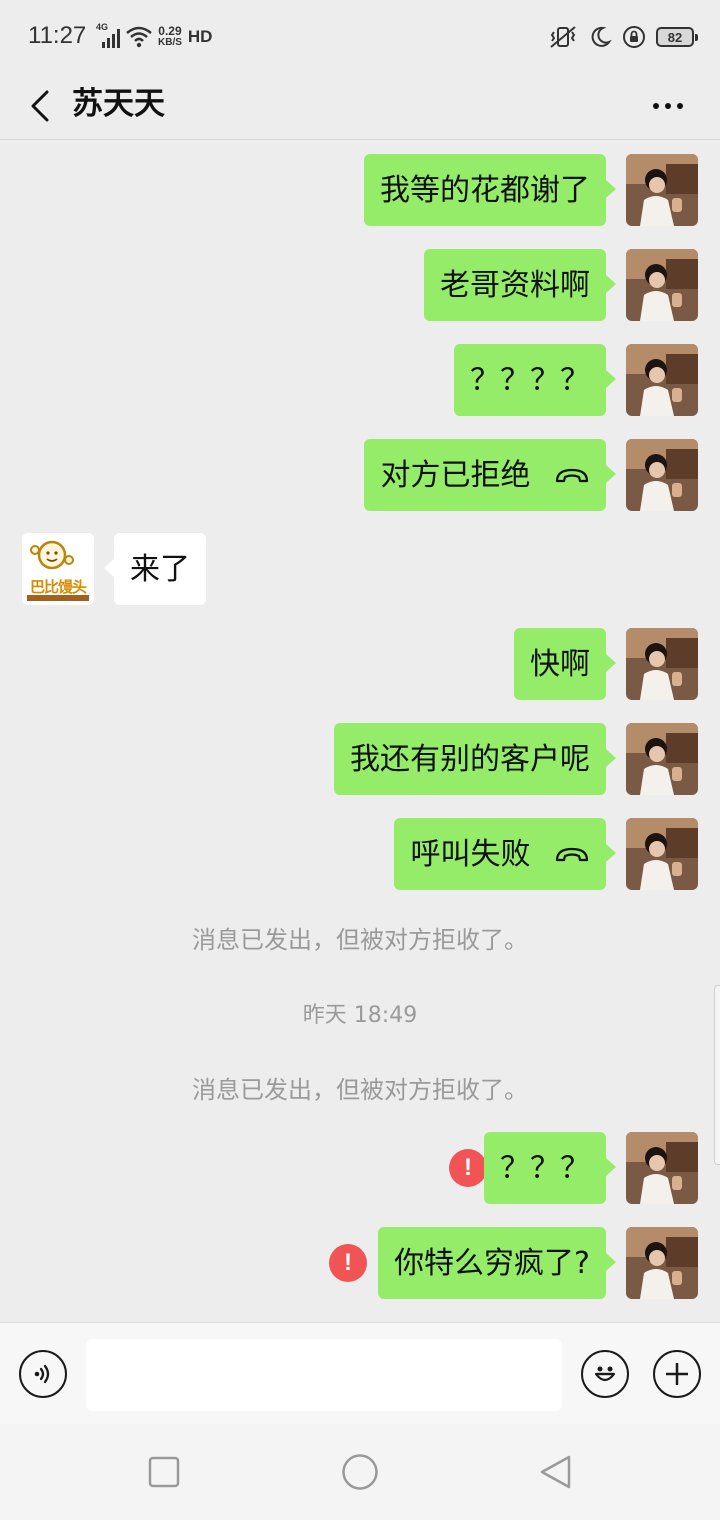  I want to click on message-bubble-outgoing: 你特么穷疯了?, so click(497, 1263).